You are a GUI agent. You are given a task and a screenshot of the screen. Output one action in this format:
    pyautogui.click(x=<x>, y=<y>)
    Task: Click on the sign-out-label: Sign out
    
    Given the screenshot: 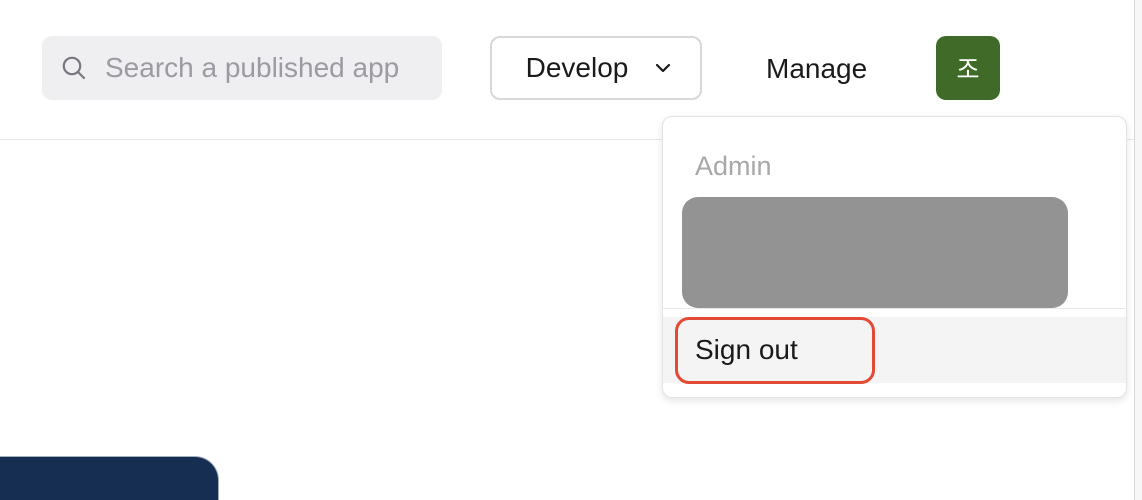 What is the action you would take?
    pyautogui.click(x=746, y=349)
    